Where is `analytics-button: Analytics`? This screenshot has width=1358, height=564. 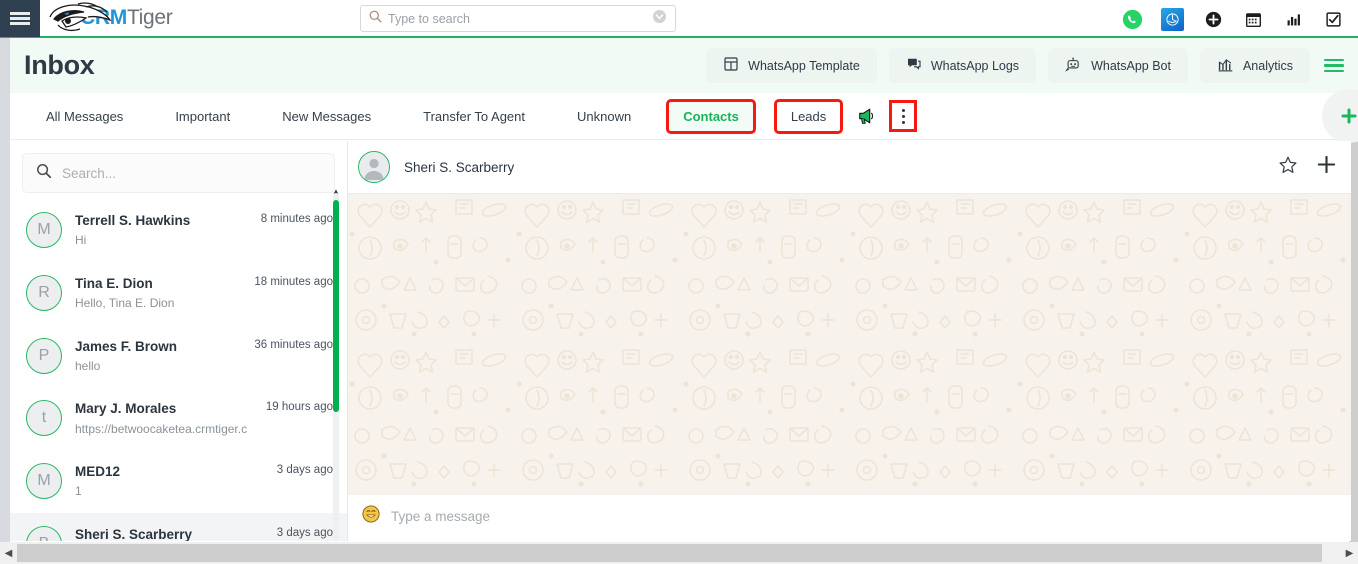 analytics-button: Analytics is located at coordinates (1254, 65).